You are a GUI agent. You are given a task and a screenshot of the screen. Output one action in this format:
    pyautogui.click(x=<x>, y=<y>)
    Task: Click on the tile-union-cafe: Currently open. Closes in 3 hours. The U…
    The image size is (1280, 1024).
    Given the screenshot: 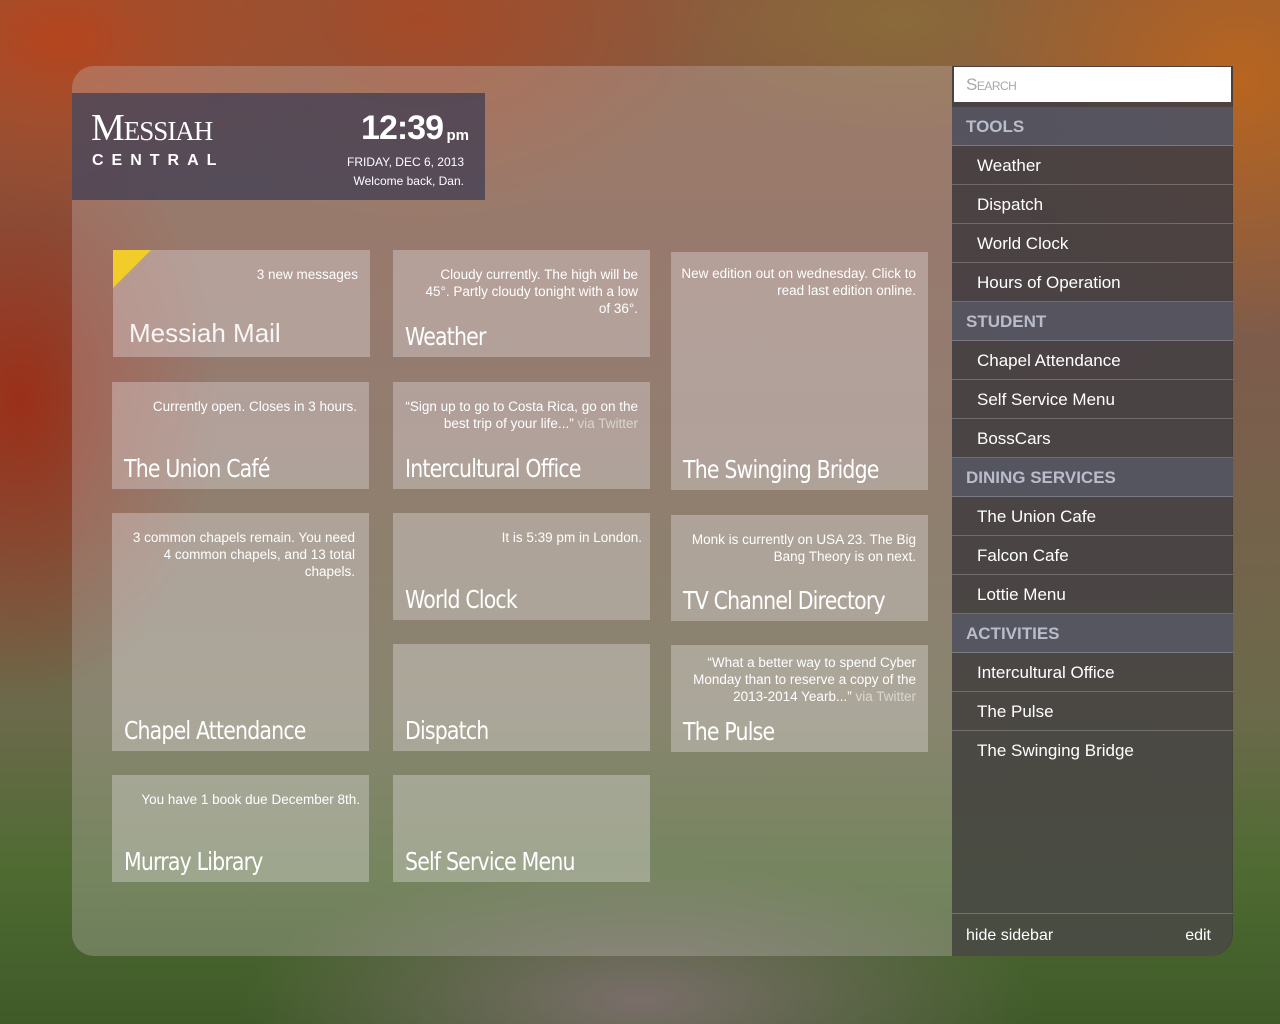 What is the action you would take?
    pyautogui.click(x=240, y=435)
    